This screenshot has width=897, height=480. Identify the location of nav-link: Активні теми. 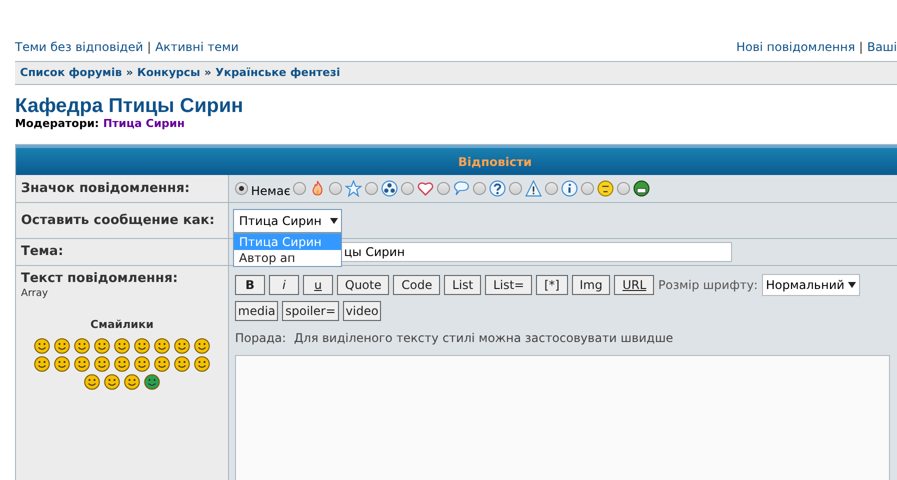
(197, 47).